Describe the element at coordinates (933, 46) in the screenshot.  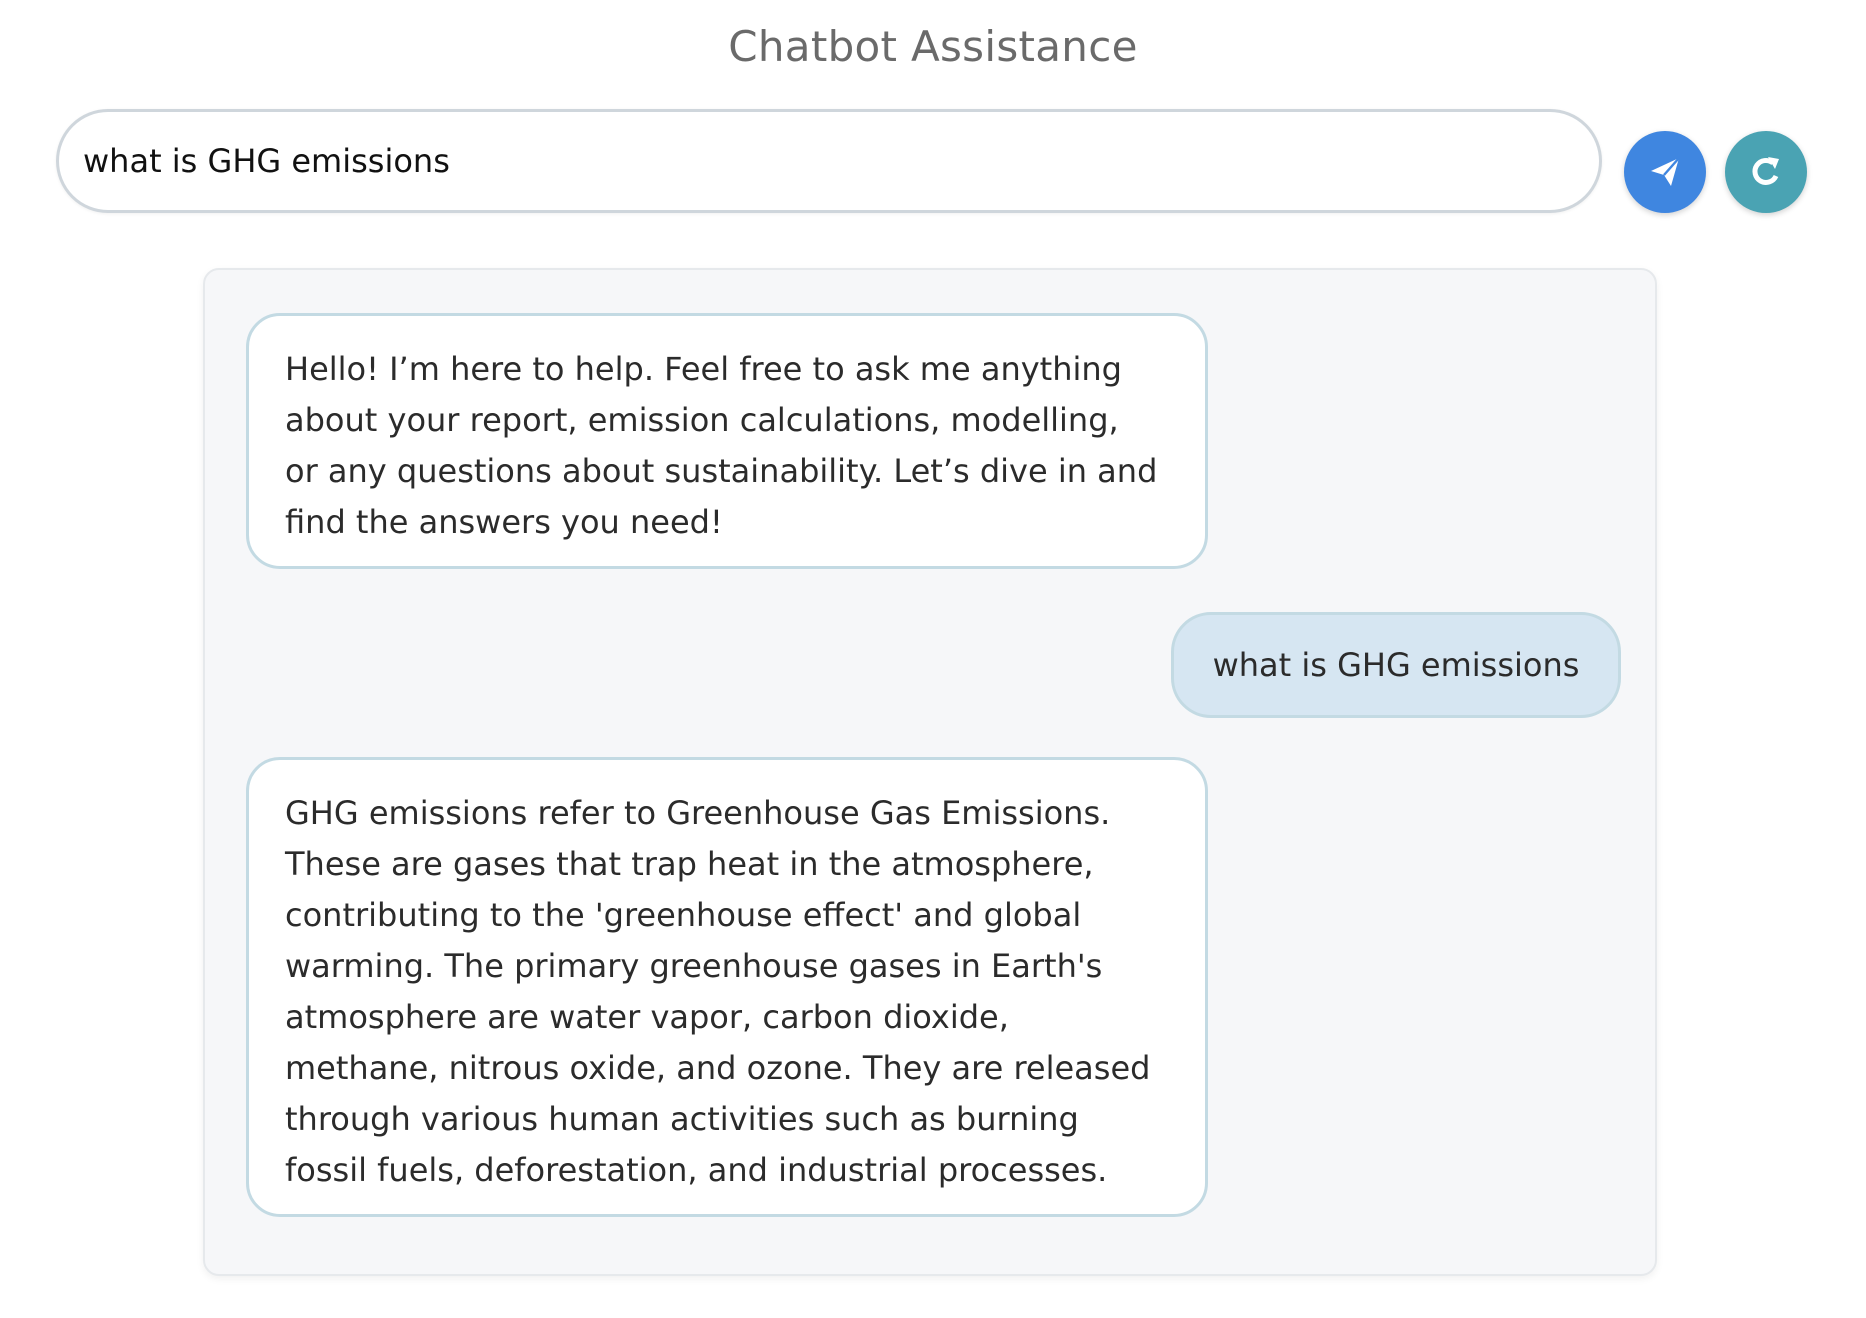
I see `page-title: Chatbot Assistance` at that location.